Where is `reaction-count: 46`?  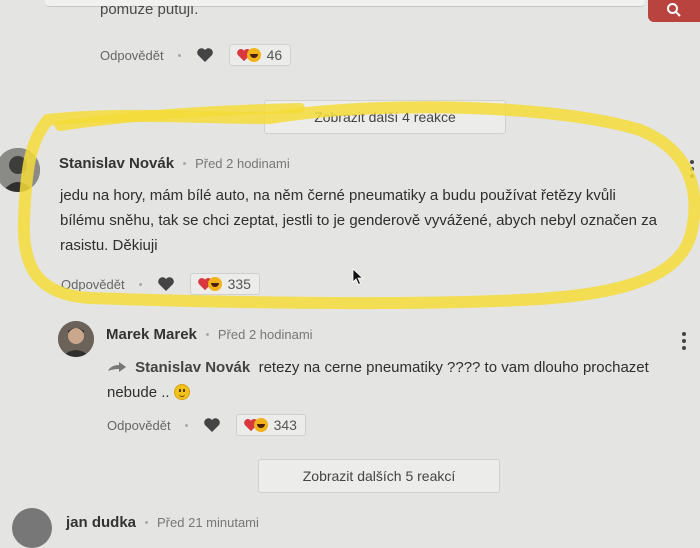 reaction-count: 46 is located at coordinates (274, 55).